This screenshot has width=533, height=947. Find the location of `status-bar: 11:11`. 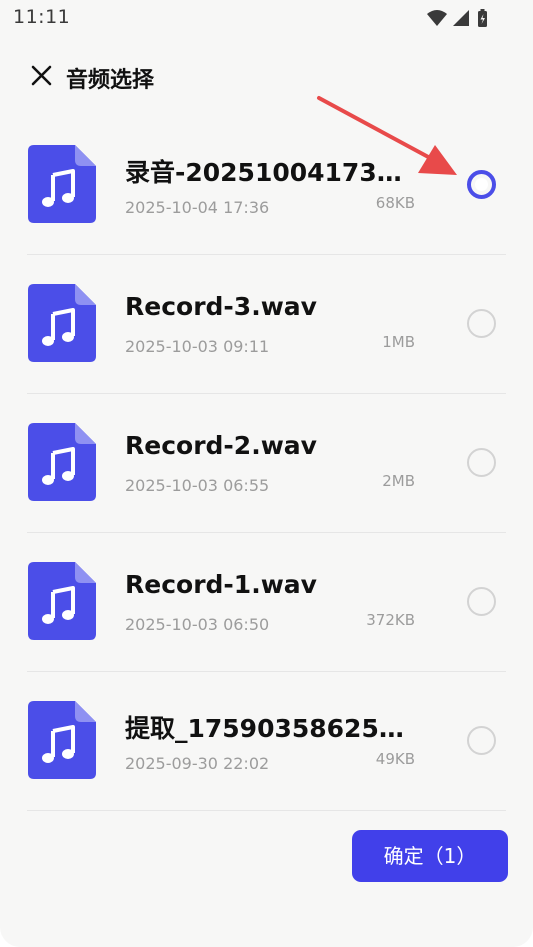

status-bar: 11:11 is located at coordinates (266, 18).